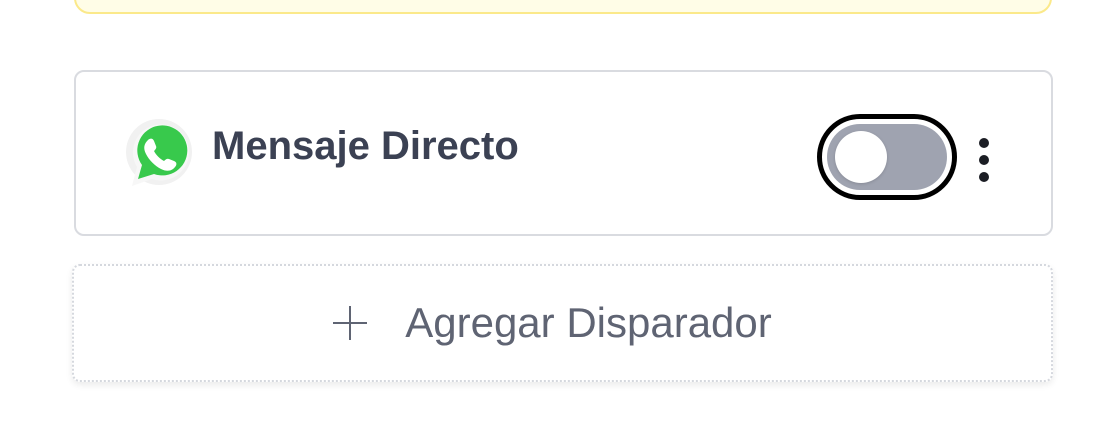  I want to click on notice-card, so click(563, 7).